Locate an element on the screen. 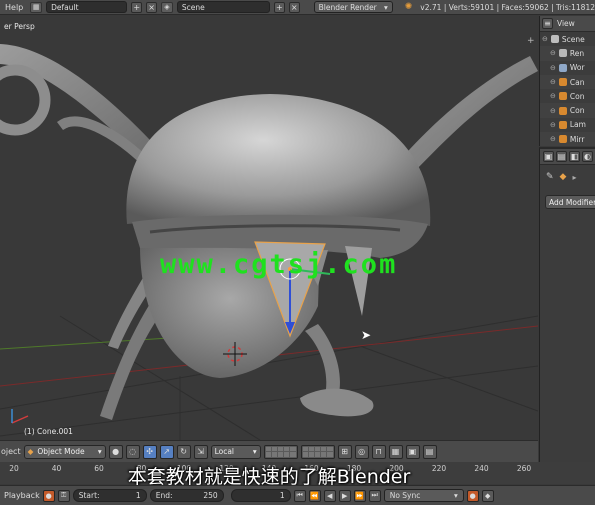 The height and width of the screenshot is (505, 595). render-engine-select: Blender Render ▾ is located at coordinates (353, 7).